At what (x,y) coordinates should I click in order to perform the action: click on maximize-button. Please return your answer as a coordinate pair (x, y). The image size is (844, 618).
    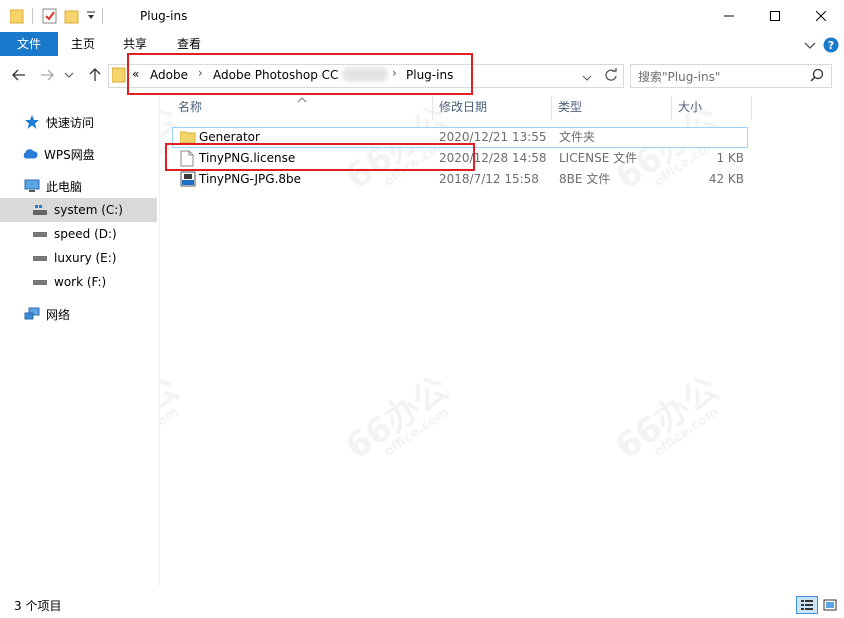
    Looking at the image, I should click on (775, 16).